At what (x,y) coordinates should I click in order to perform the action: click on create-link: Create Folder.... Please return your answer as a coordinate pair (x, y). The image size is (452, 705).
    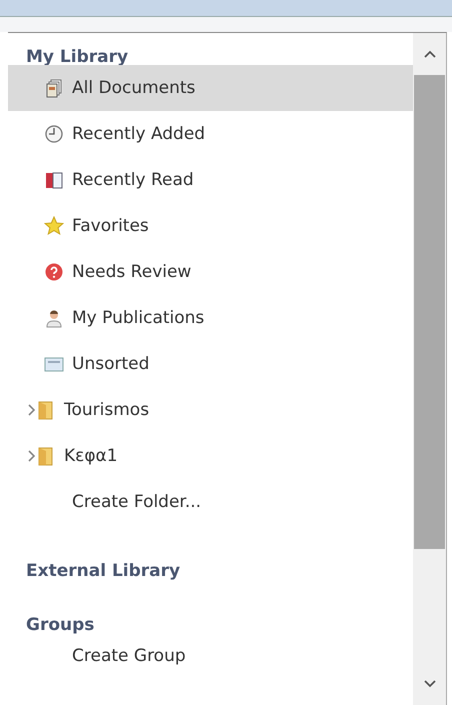
    Looking at the image, I should click on (210, 502).